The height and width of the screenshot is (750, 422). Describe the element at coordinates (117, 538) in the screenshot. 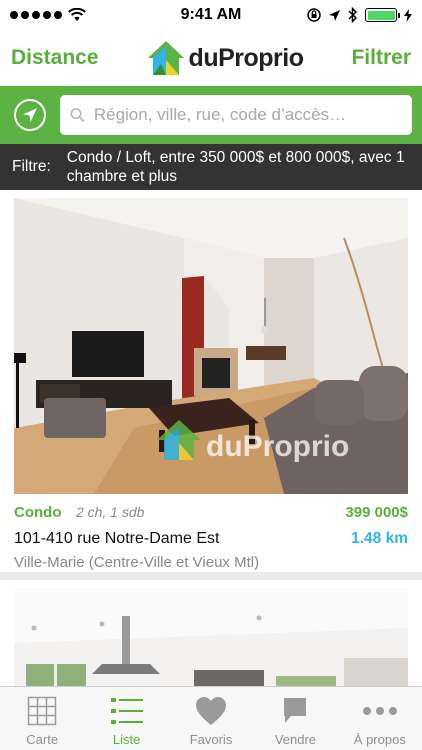

I see `listing-address: 101-410 rue Notre-Dame Est` at that location.